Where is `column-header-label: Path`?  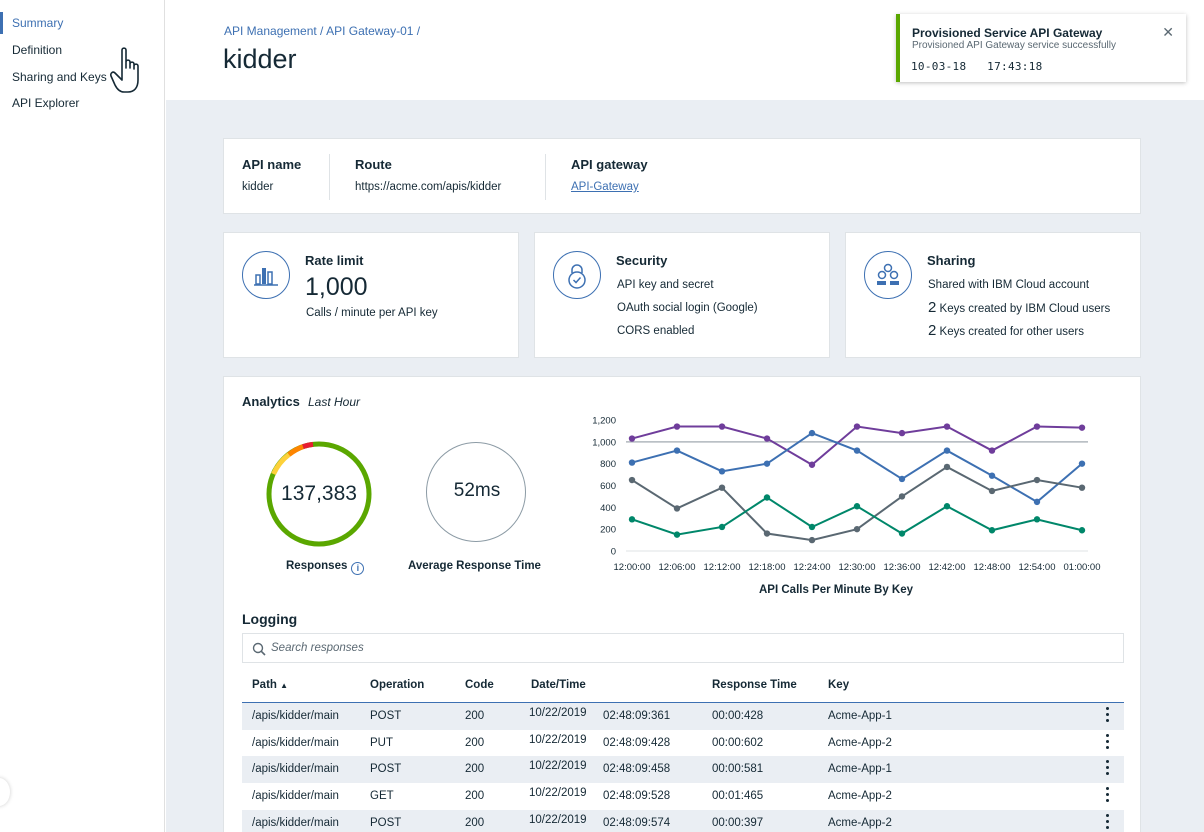 column-header-label: Path is located at coordinates (264, 685).